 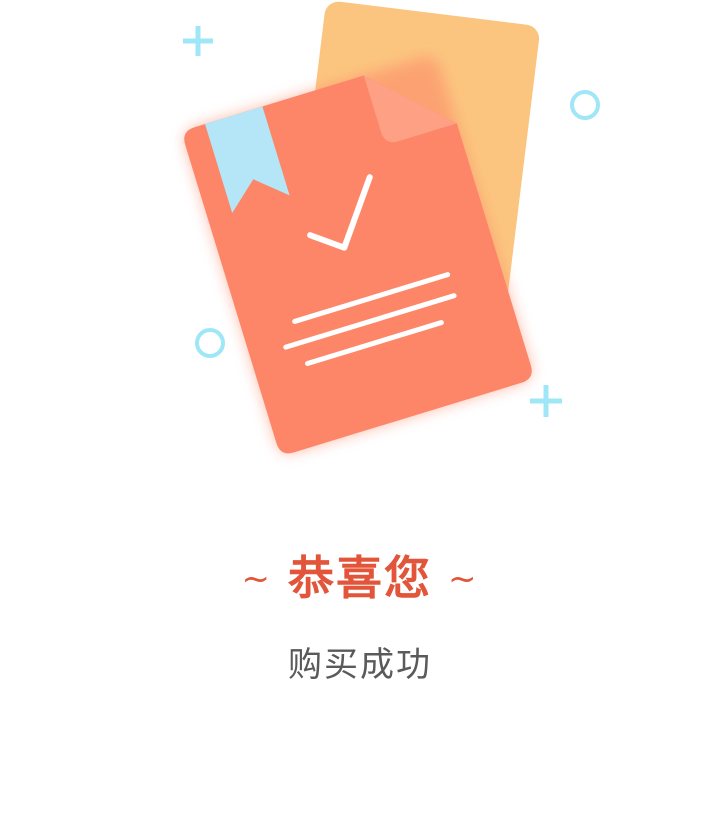 I want to click on title-text: 恭喜您, so click(x=360, y=578).